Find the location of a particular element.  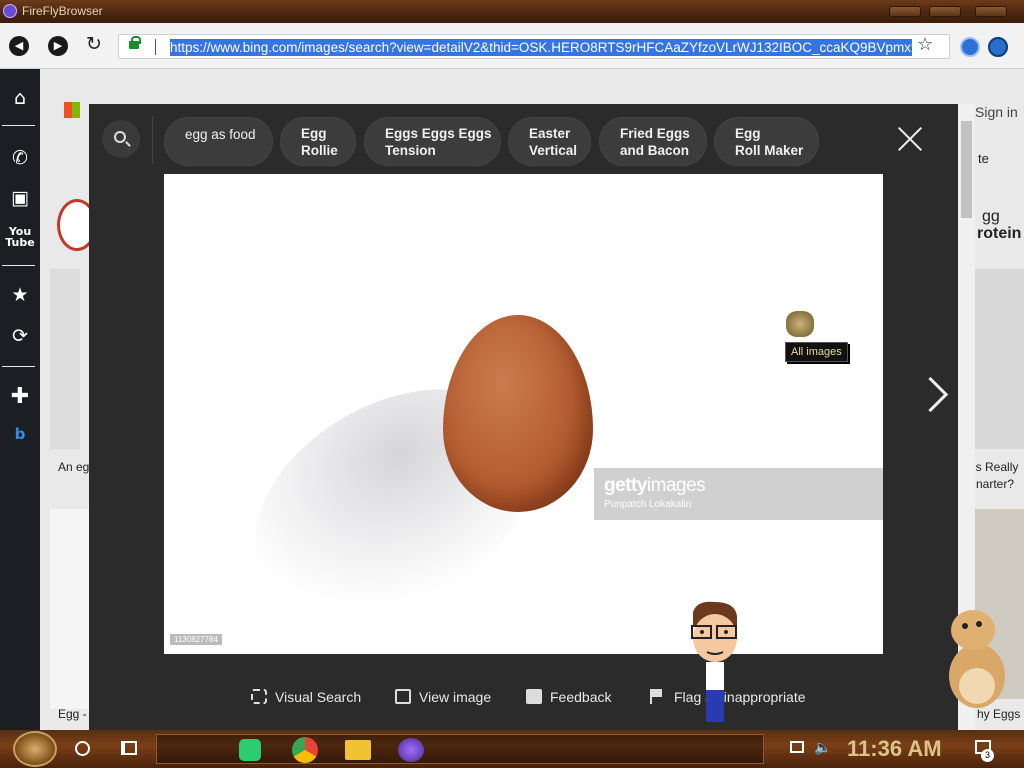

result-caption: narter? is located at coordinates (995, 484).